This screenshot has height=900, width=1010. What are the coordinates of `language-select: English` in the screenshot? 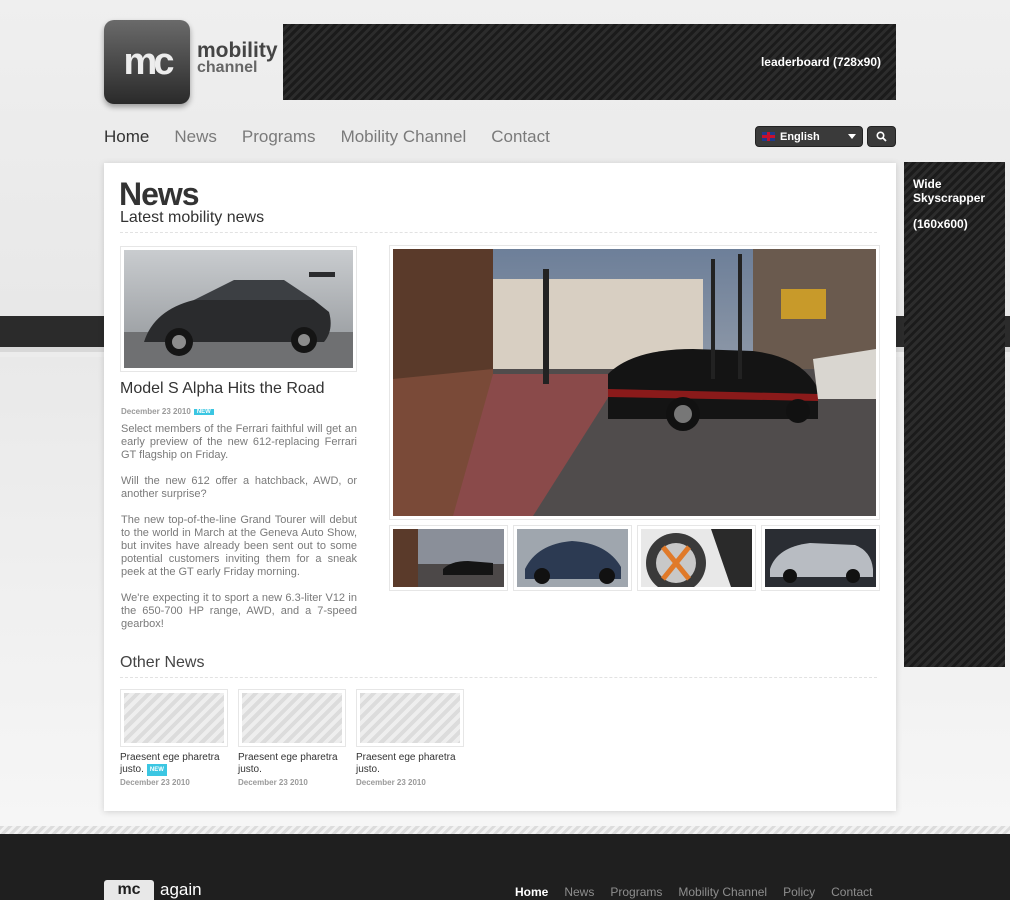 It's located at (809, 136).